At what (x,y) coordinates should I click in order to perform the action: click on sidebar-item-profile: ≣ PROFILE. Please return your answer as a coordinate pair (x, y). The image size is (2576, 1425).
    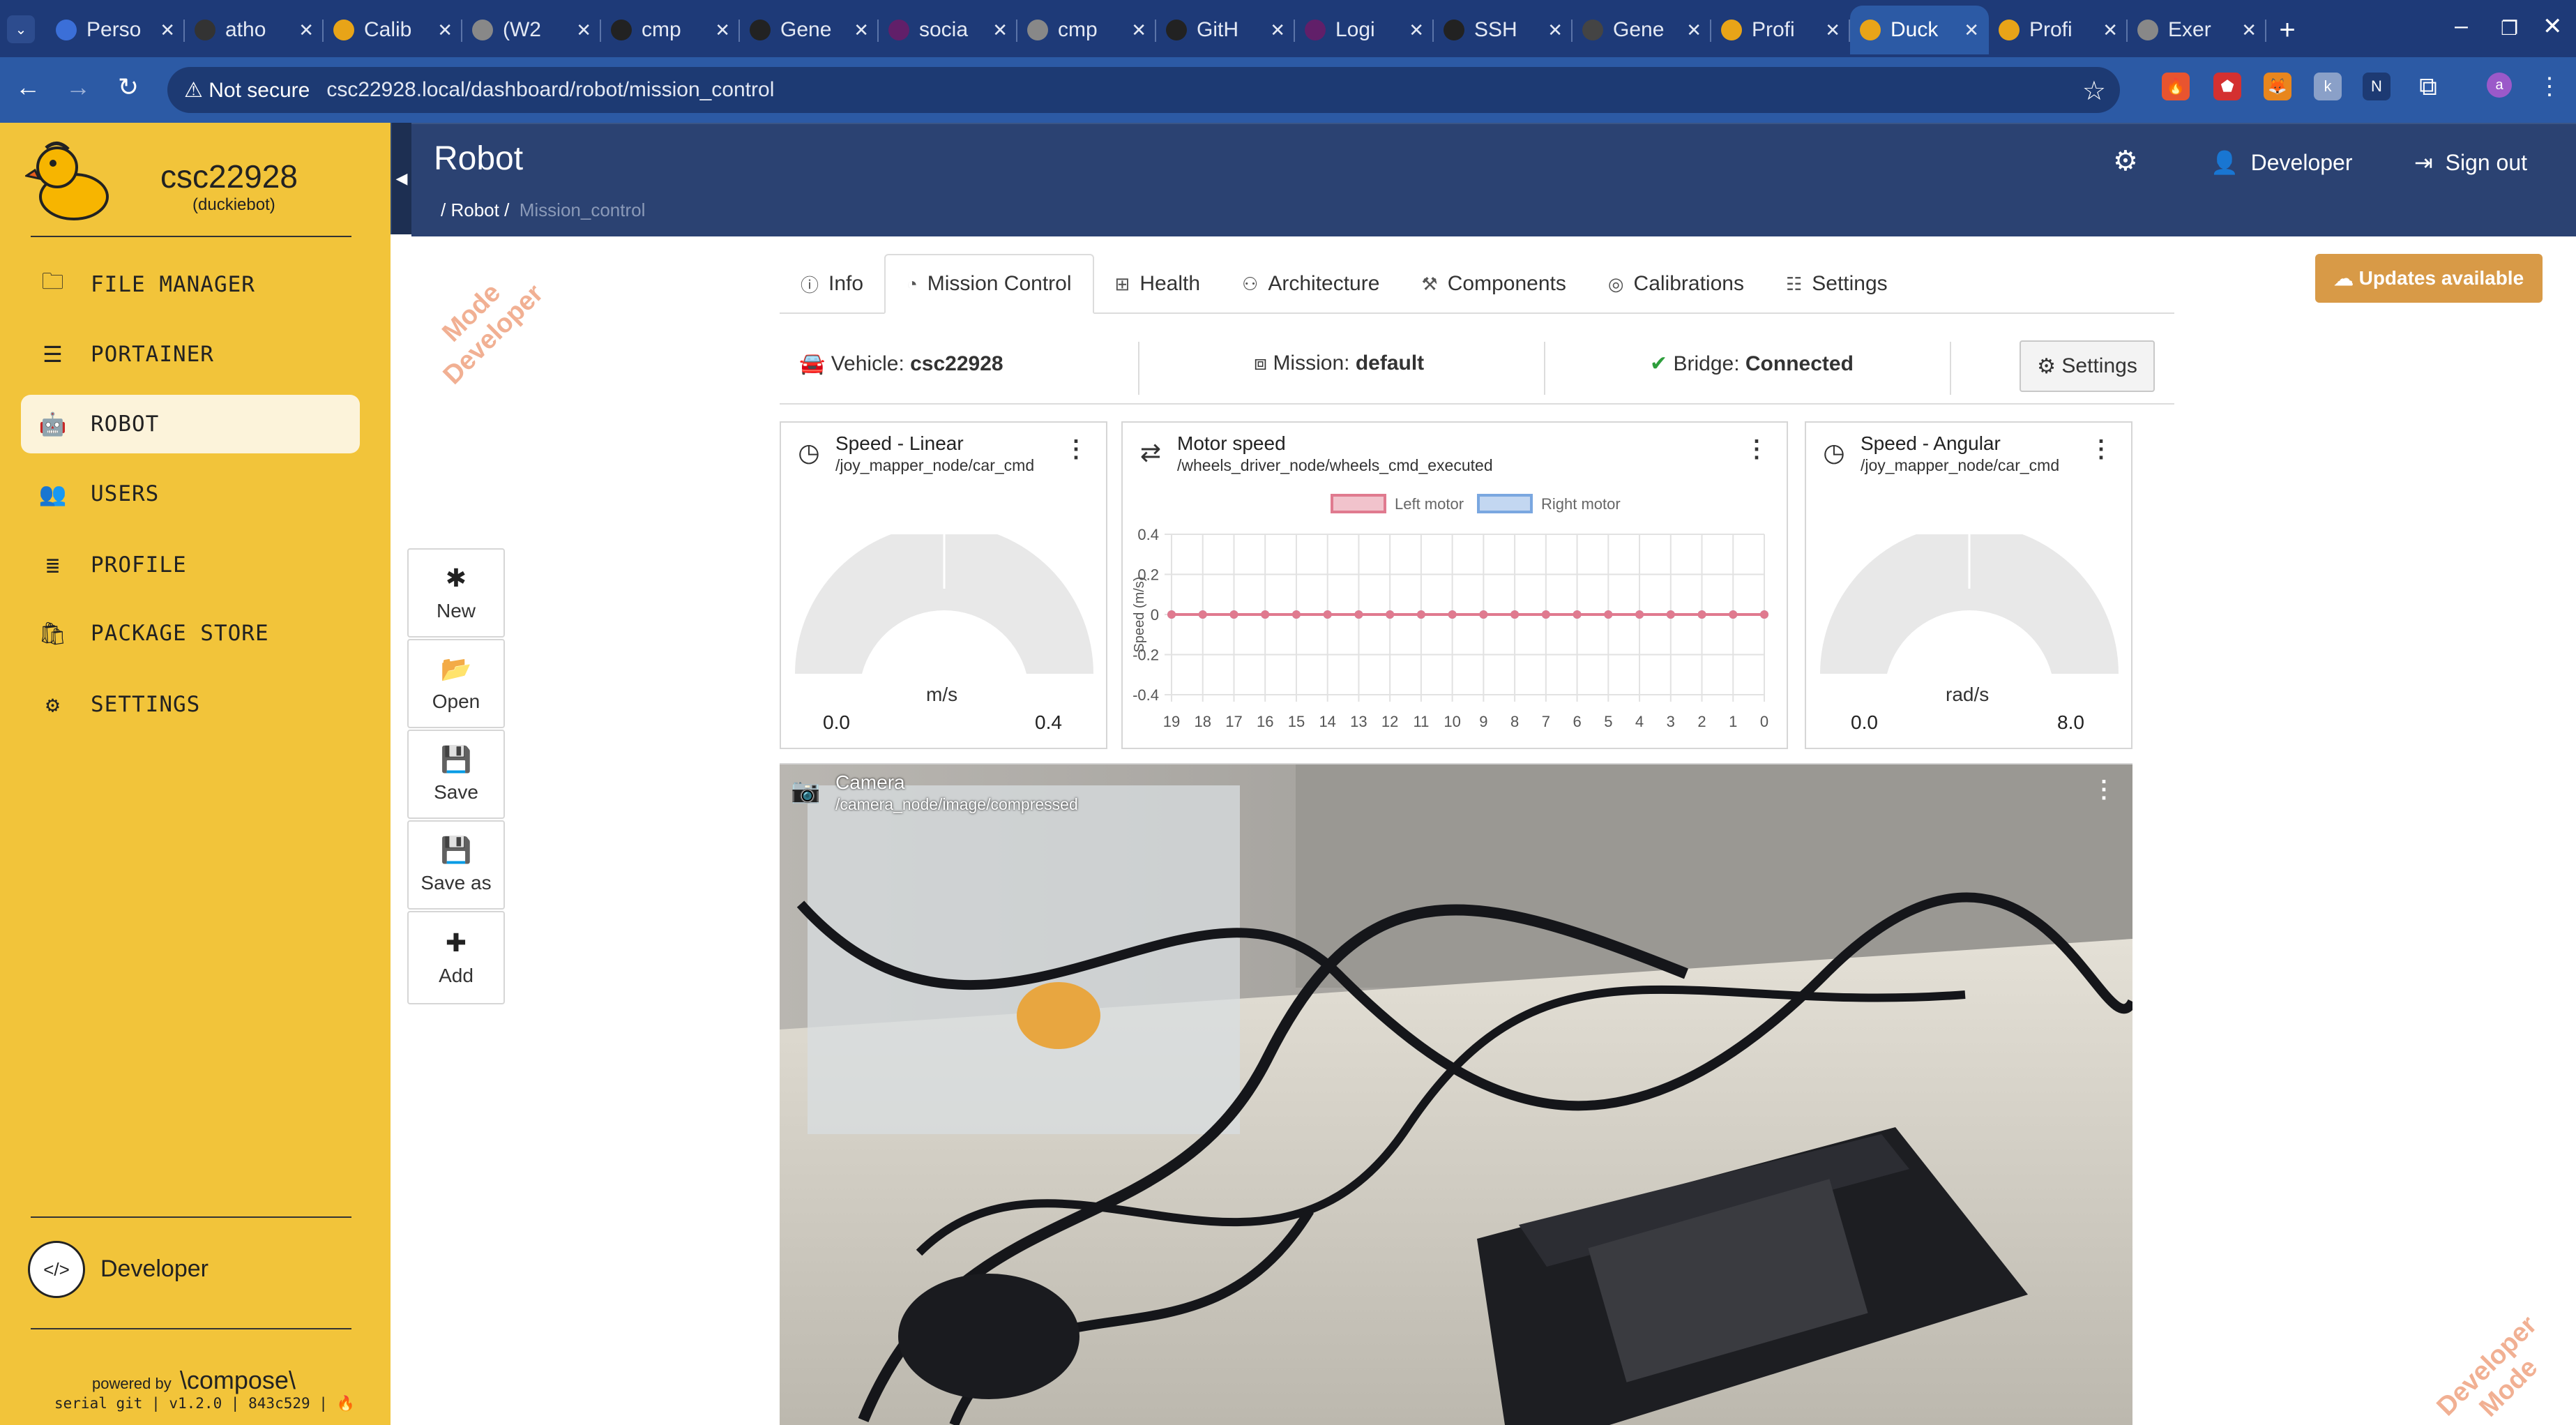
    Looking at the image, I should click on (190, 565).